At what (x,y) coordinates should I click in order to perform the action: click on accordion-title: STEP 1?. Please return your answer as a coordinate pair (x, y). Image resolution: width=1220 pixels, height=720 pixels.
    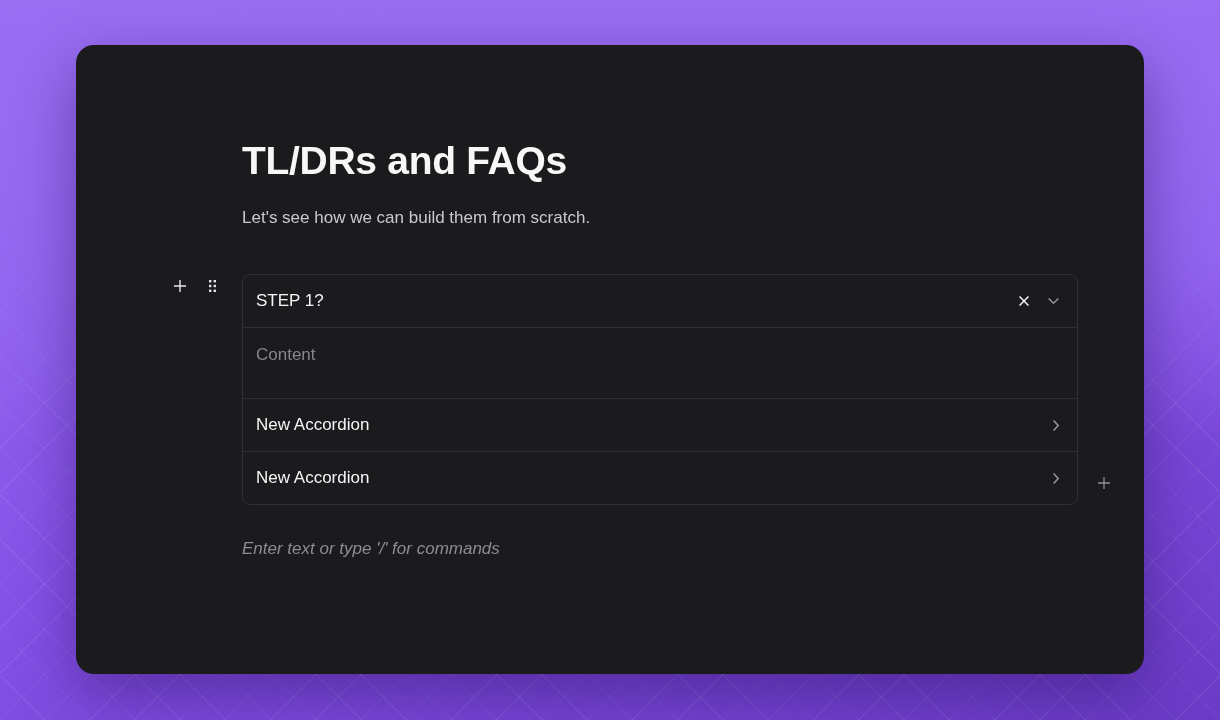
    Looking at the image, I should click on (290, 301).